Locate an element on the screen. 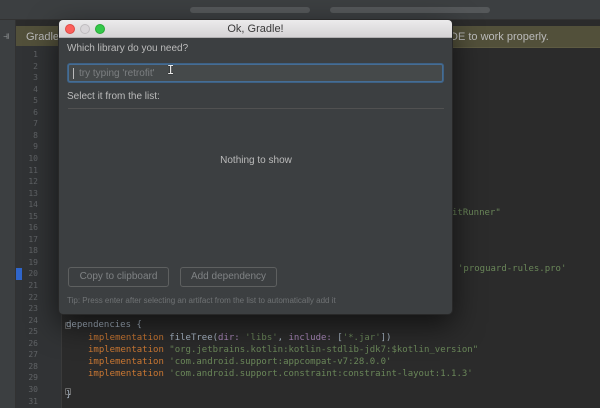 Image resolution: width=600 pixels, height=408 pixels. code-fragment: itRunner" is located at coordinates (476, 213).